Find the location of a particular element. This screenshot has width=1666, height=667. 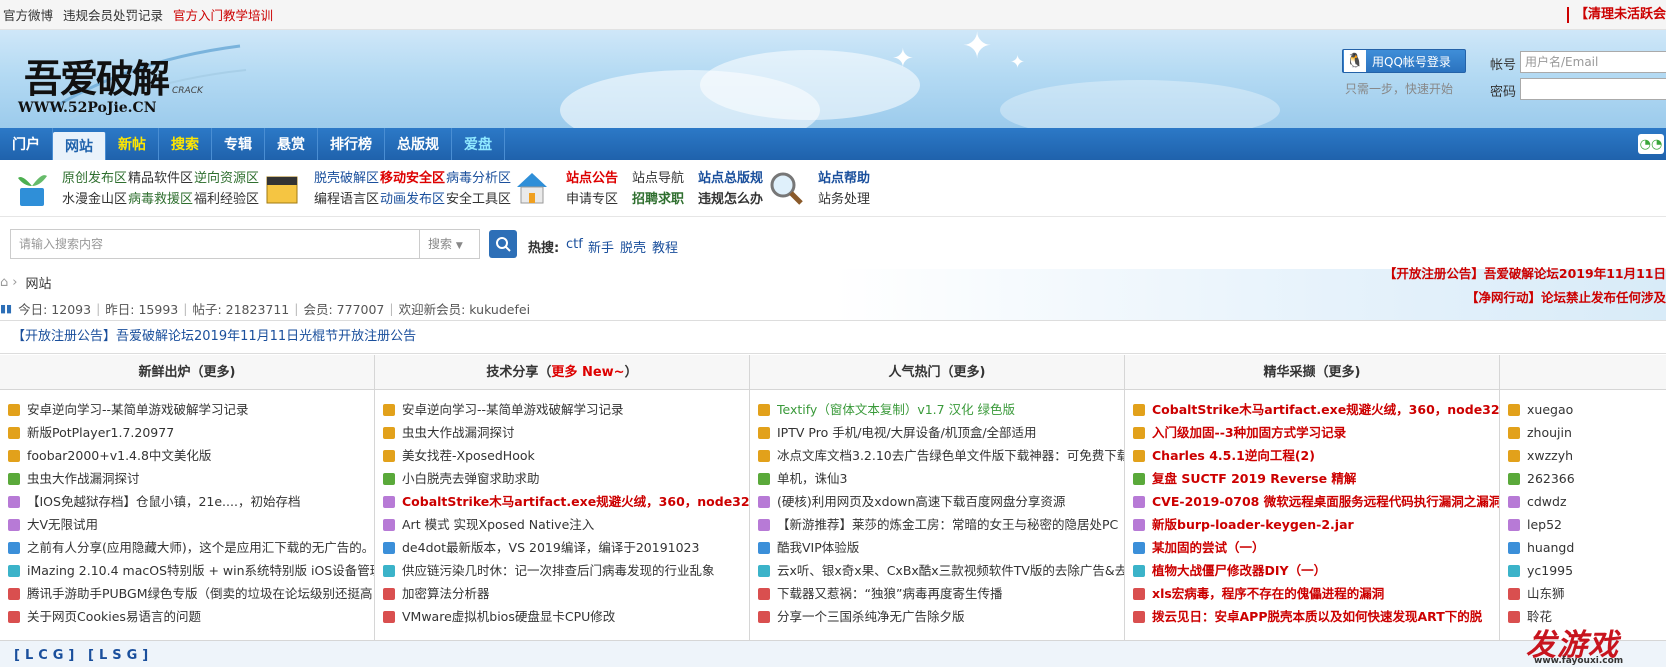

forum-virus-analysis: 病毒分析区 is located at coordinates (478, 176).